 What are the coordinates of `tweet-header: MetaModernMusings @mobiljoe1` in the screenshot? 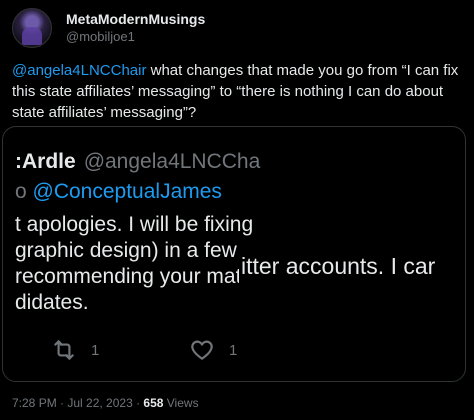 It's located at (108, 28).